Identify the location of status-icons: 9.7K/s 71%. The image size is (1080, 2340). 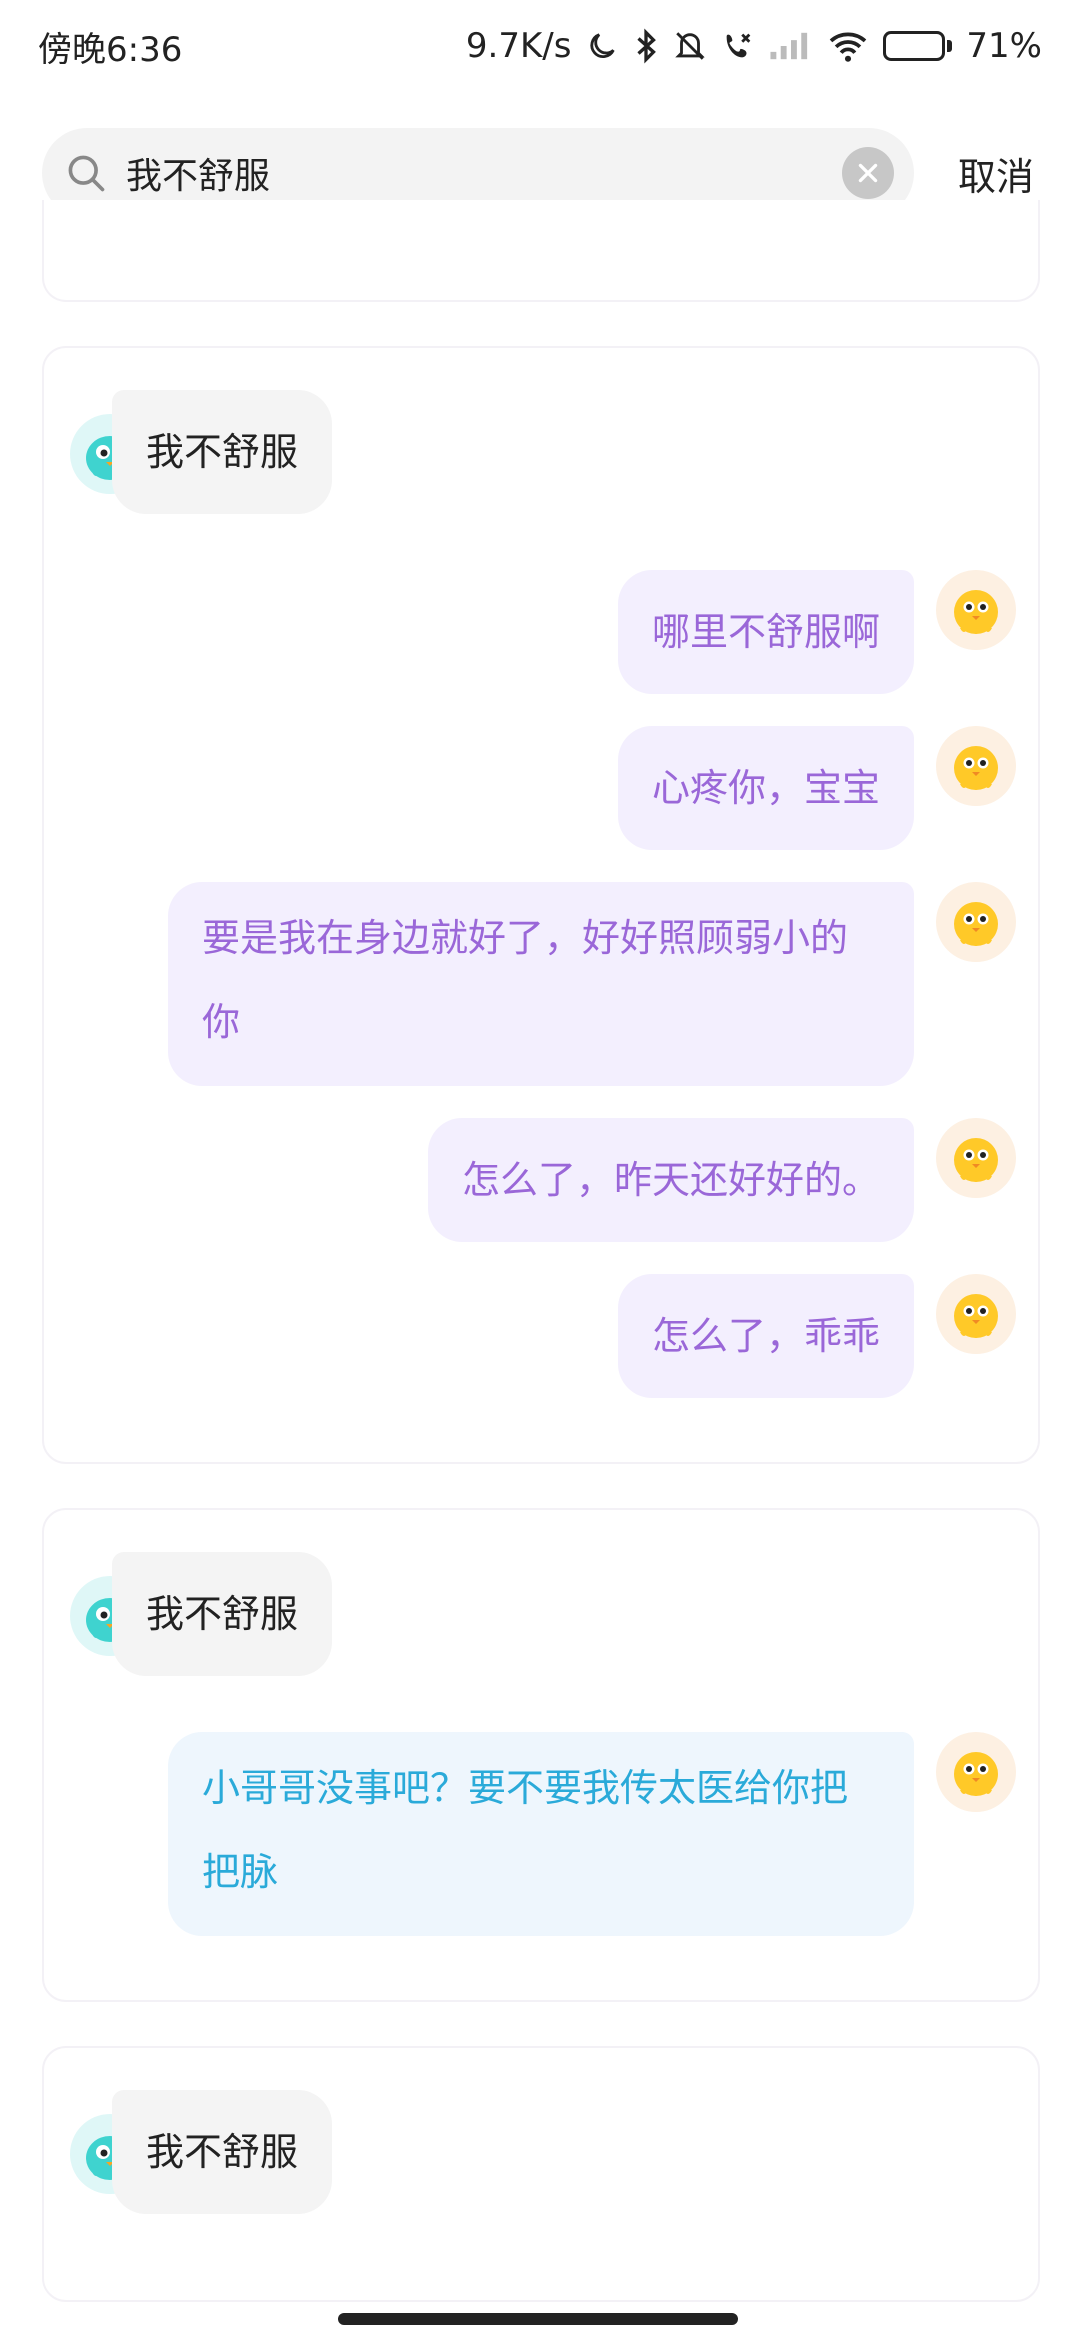
(754, 46).